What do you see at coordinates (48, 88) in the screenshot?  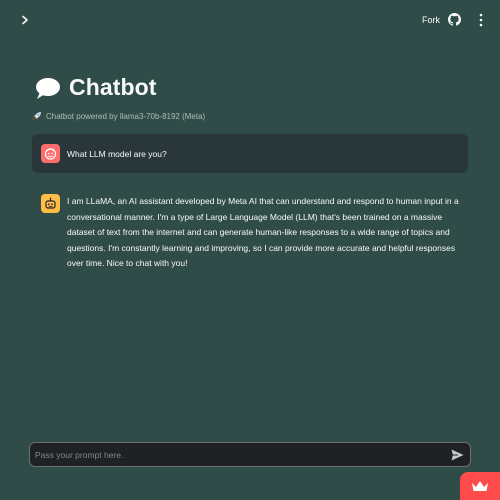 I see `speech-balloon-icon` at bounding box center [48, 88].